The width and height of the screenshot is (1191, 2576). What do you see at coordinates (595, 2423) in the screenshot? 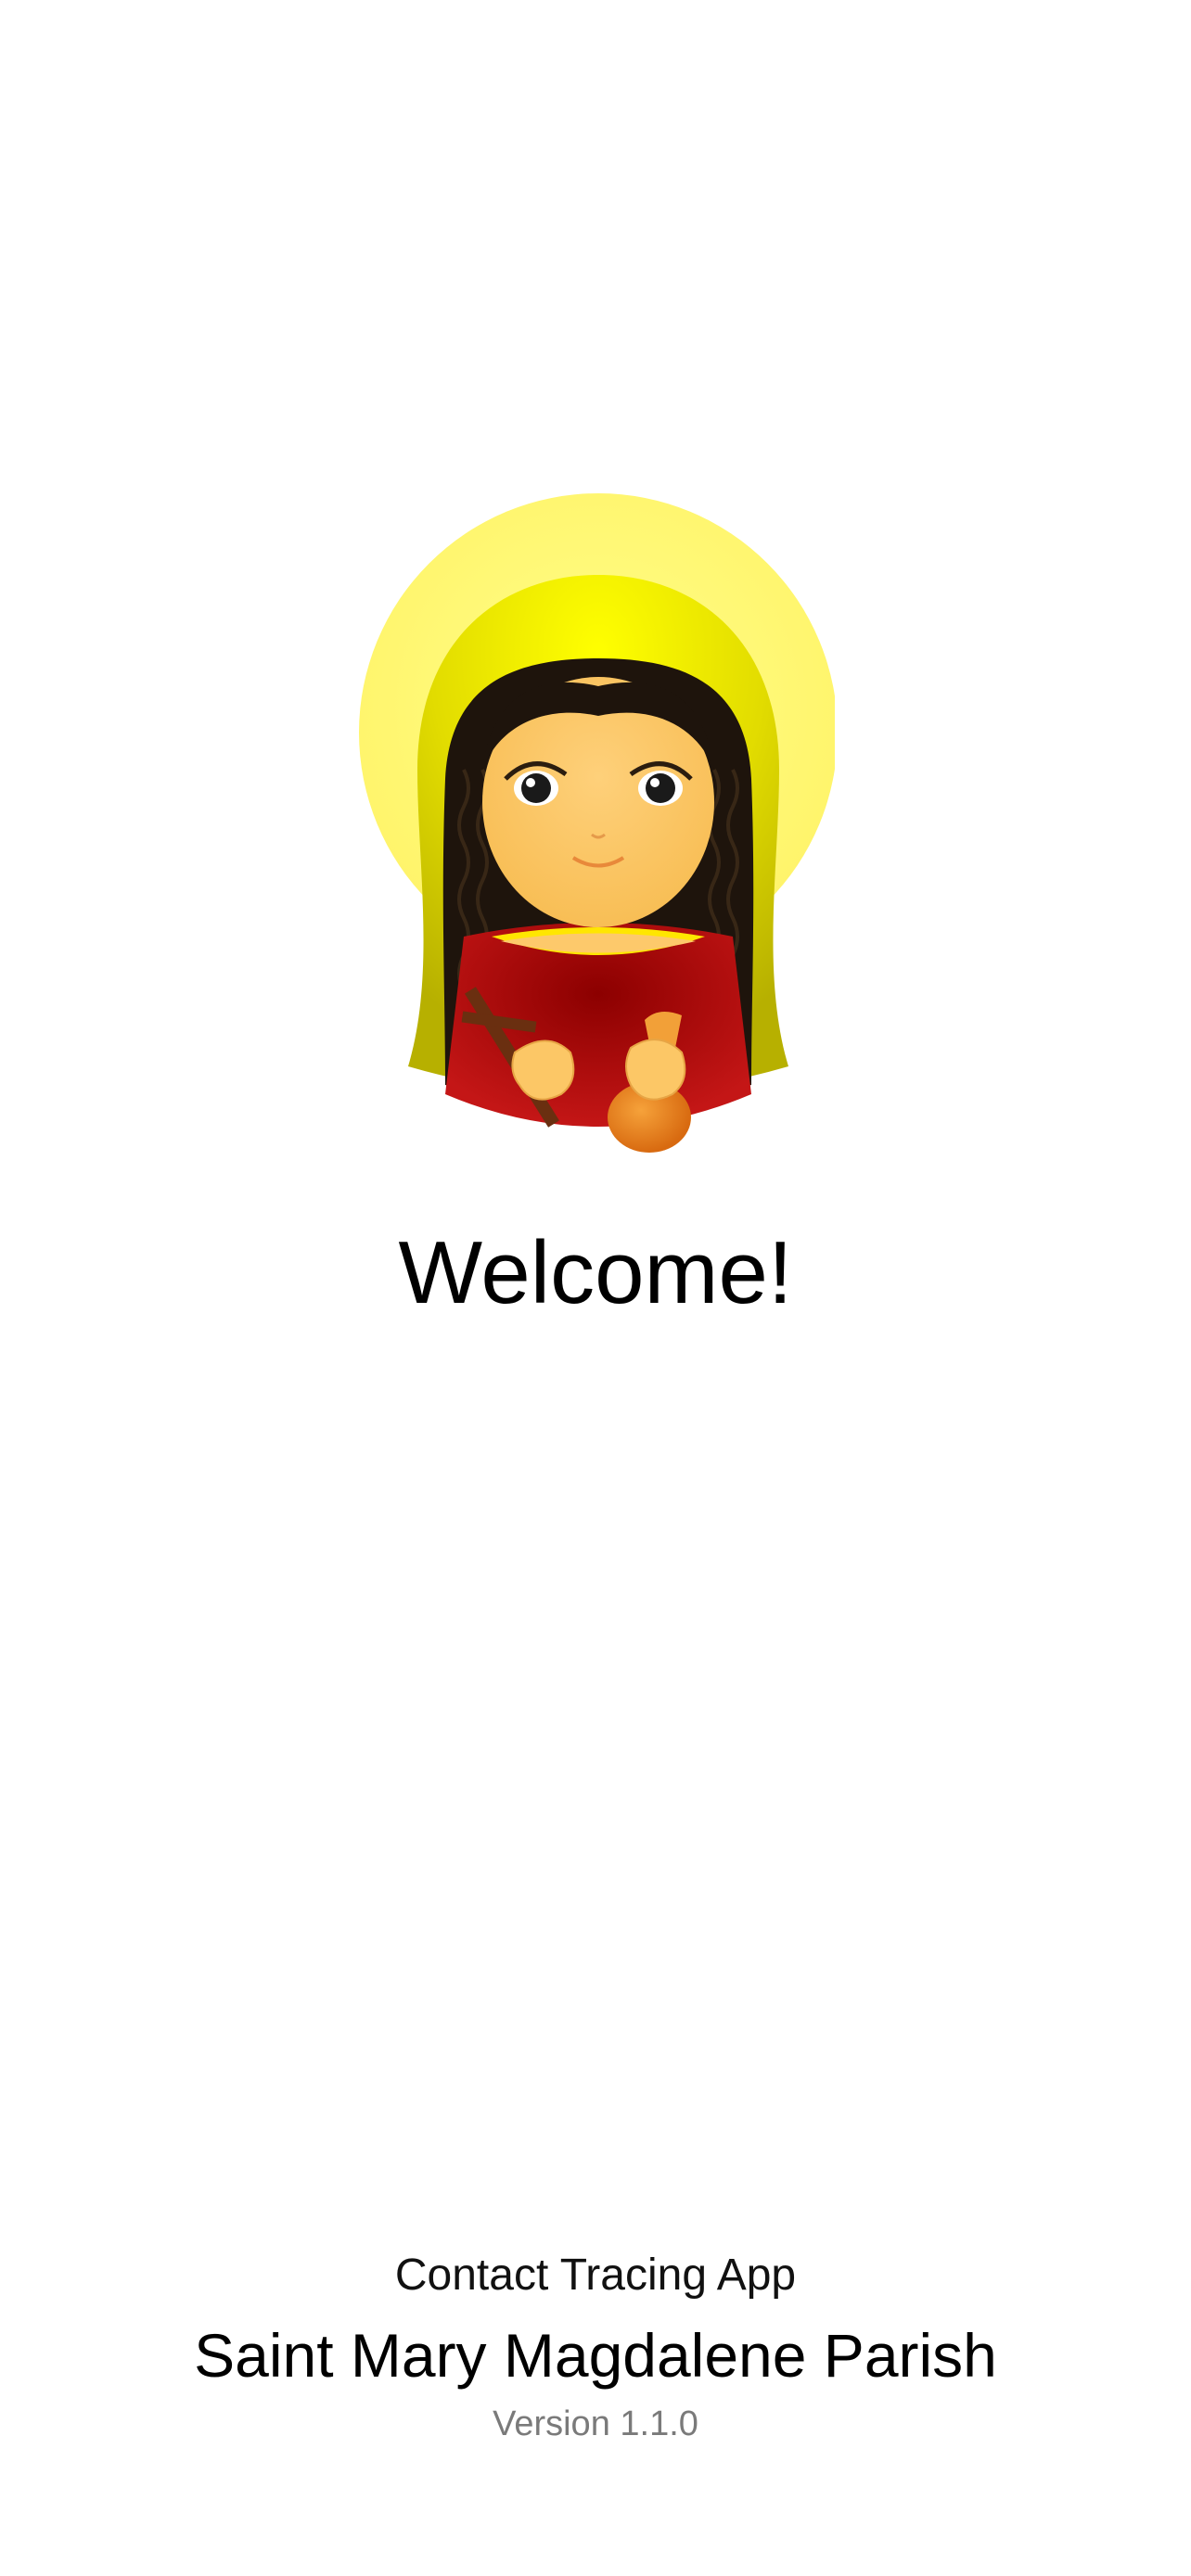
I see `version-label: Version 1.1.0` at bounding box center [595, 2423].